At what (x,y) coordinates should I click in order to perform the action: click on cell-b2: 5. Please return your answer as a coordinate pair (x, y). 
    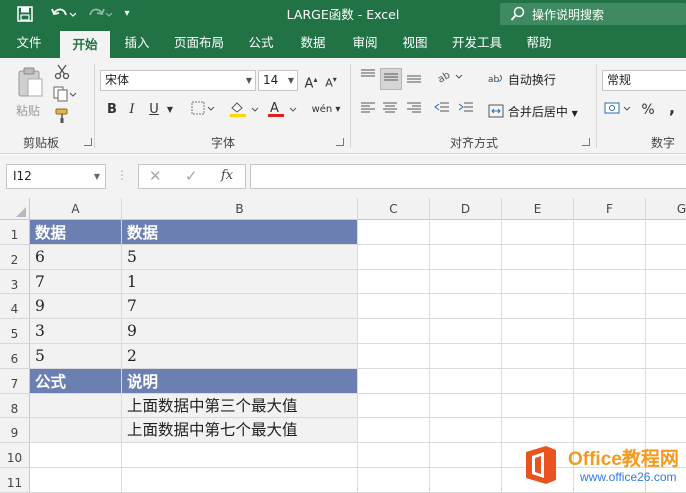
    Looking at the image, I should click on (240, 257).